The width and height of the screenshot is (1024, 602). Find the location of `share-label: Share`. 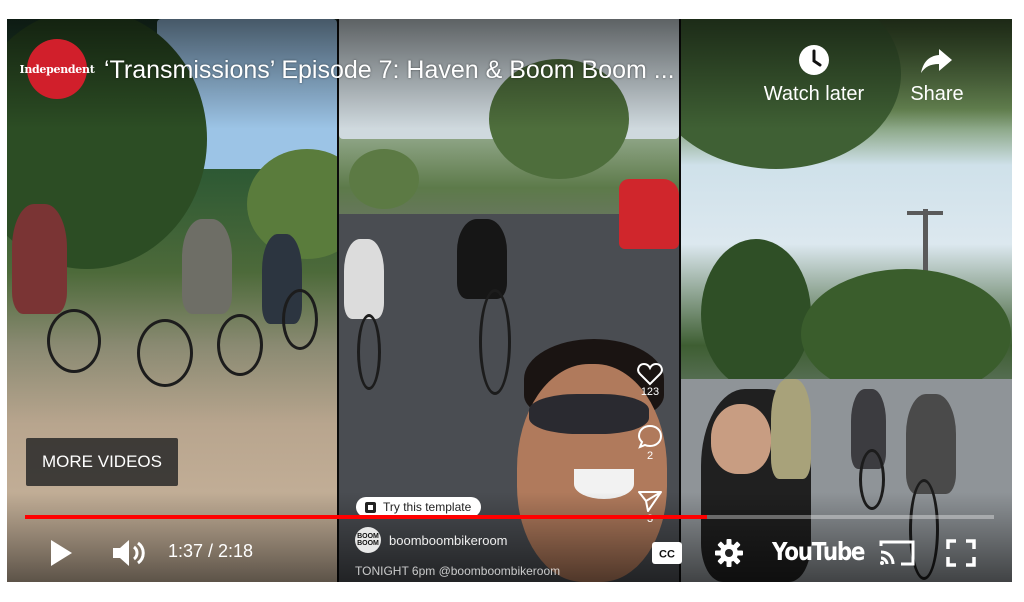

share-label: Share is located at coordinates (937, 94).